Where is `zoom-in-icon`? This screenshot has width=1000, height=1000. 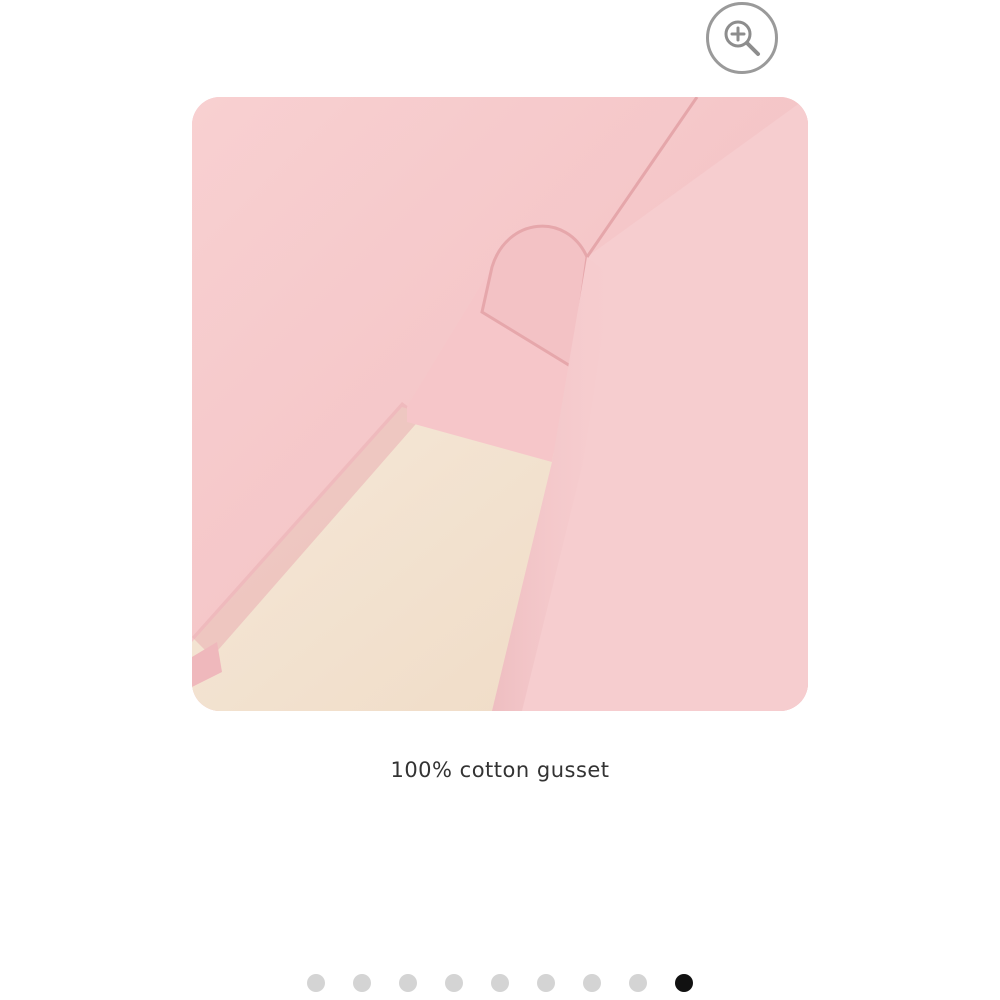 zoom-in-icon is located at coordinates (742, 38).